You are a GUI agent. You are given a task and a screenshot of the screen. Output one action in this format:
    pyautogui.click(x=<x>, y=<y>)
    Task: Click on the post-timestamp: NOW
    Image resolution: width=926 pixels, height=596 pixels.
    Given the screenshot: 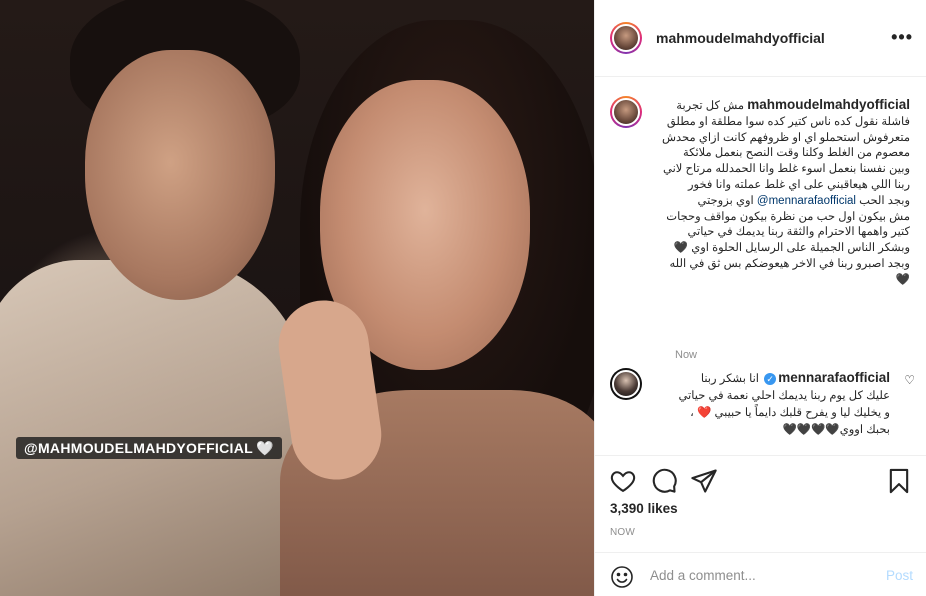 What is the action you would take?
    pyautogui.click(x=623, y=532)
    